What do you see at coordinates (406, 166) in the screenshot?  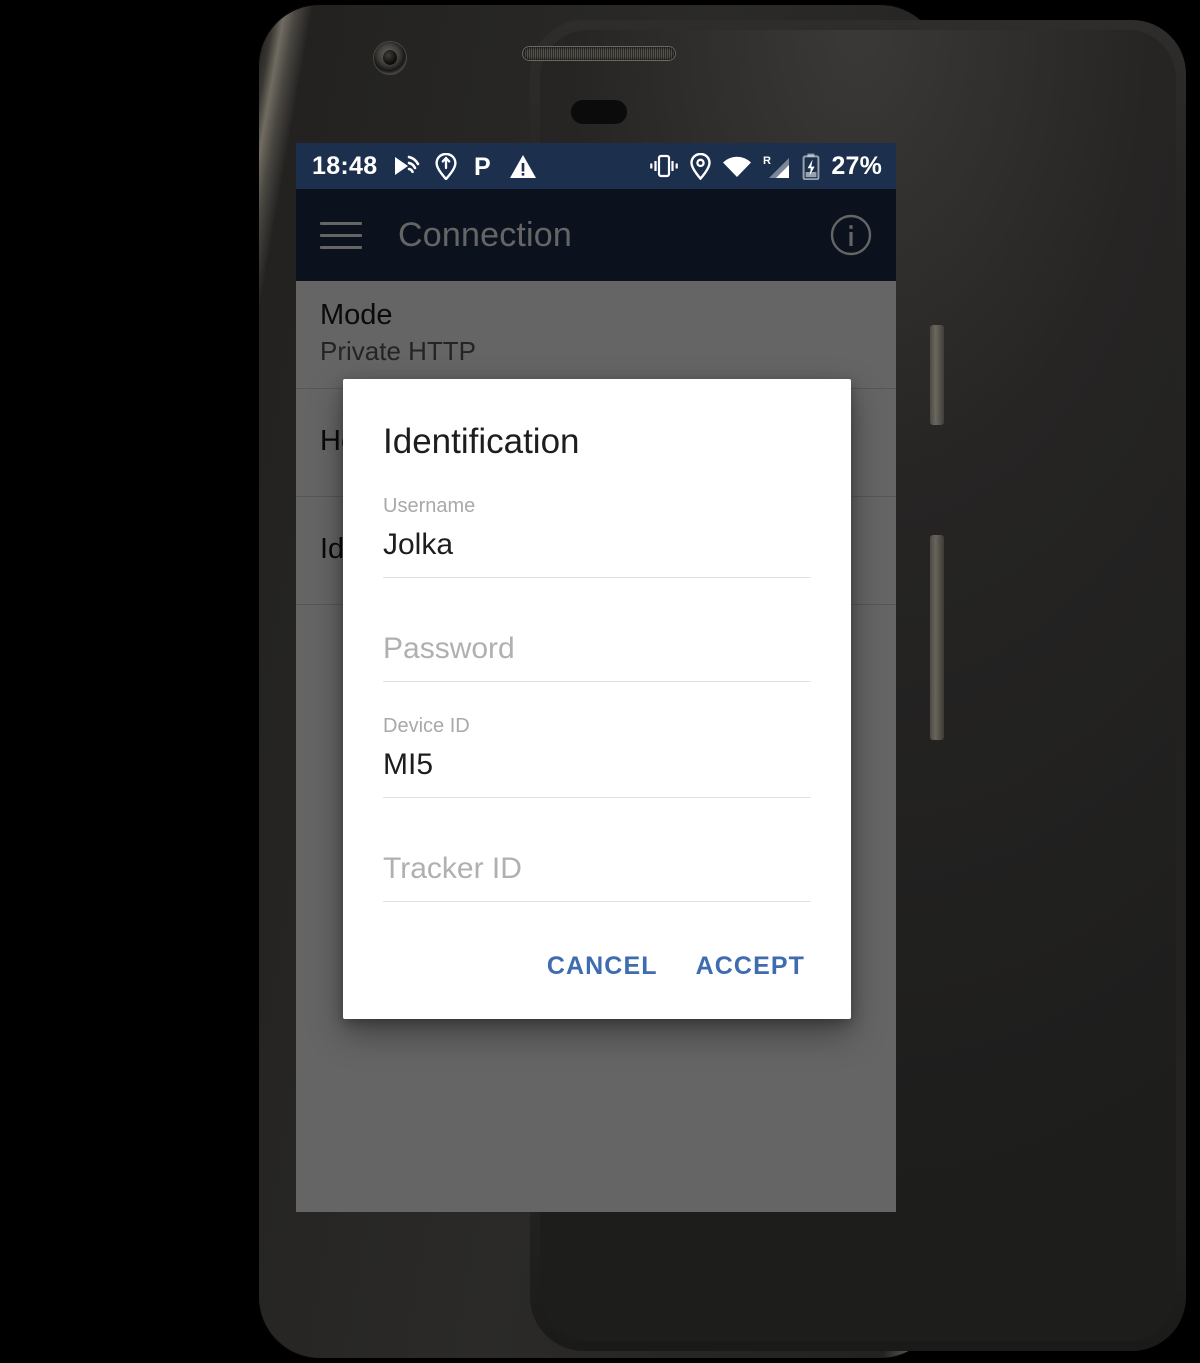 I see `cast-icon` at bounding box center [406, 166].